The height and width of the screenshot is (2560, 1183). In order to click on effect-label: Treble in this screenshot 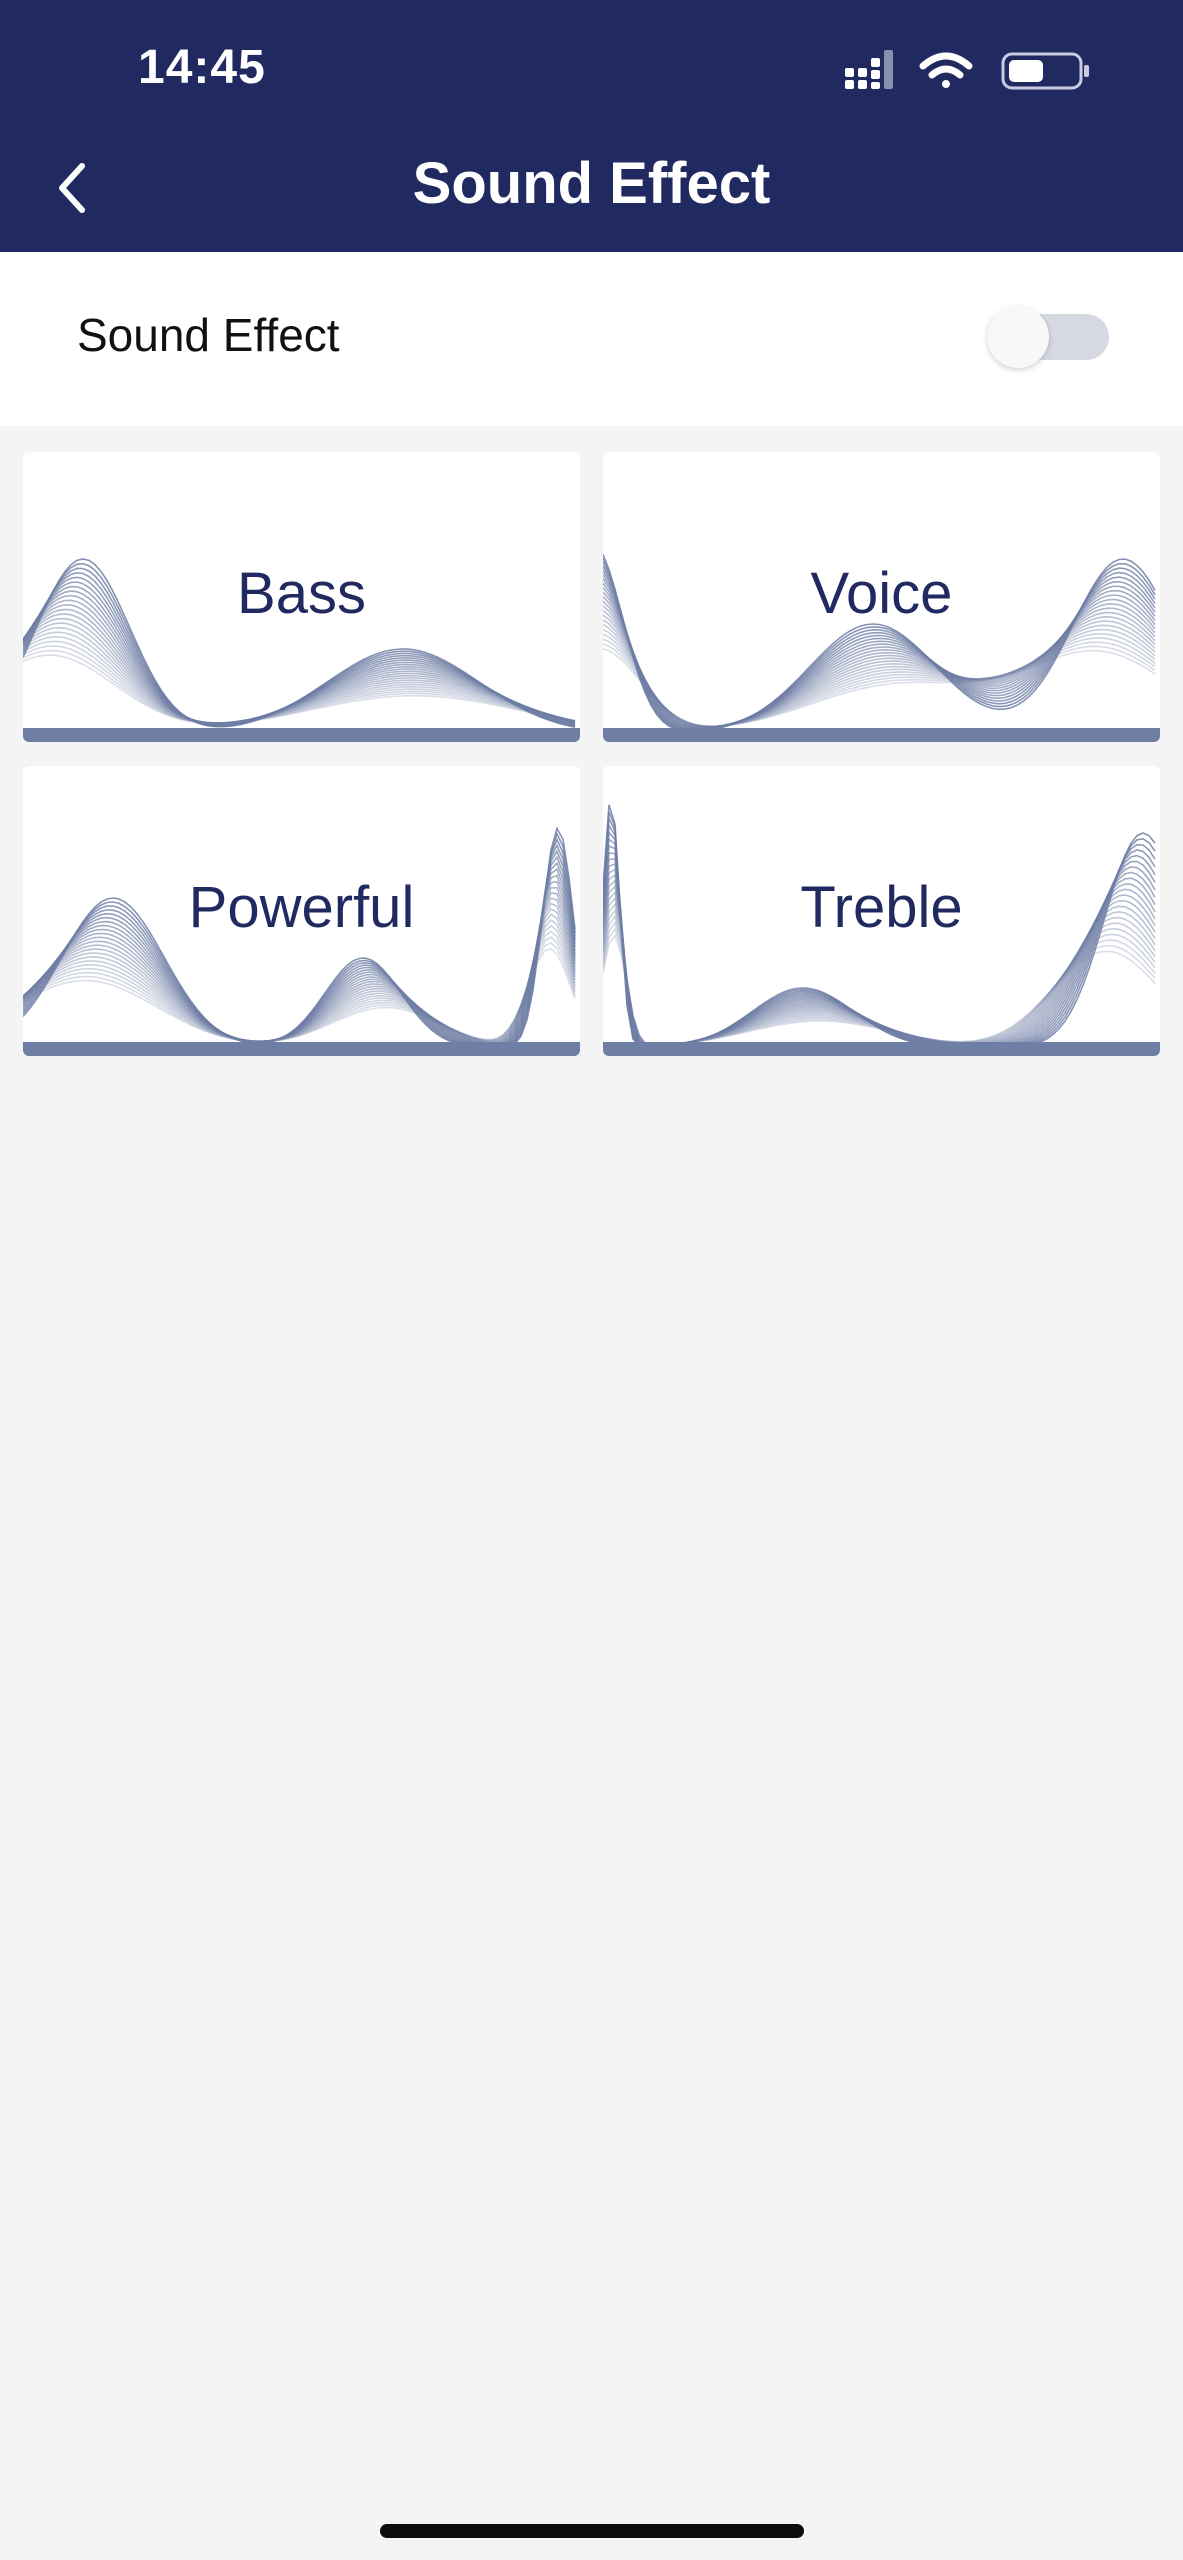, I will do `click(881, 907)`.